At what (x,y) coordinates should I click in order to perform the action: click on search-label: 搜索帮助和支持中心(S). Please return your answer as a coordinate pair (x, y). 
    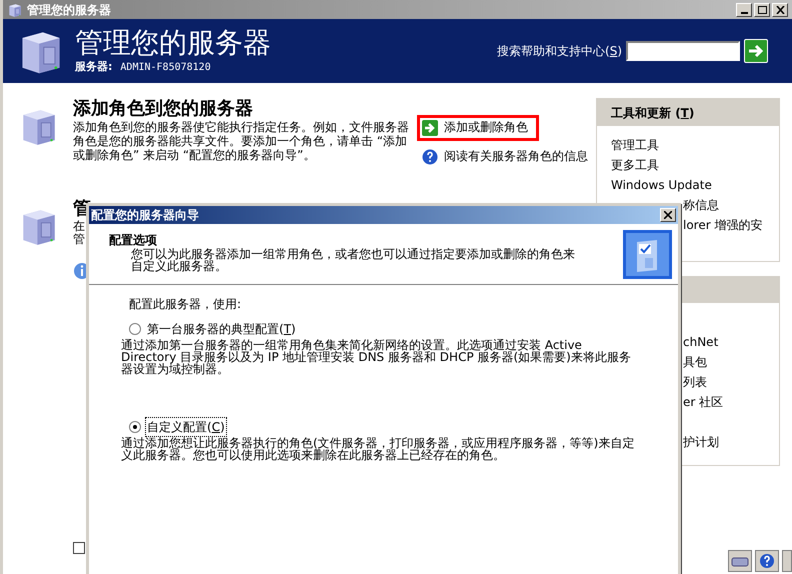
    Looking at the image, I should click on (559, 51).